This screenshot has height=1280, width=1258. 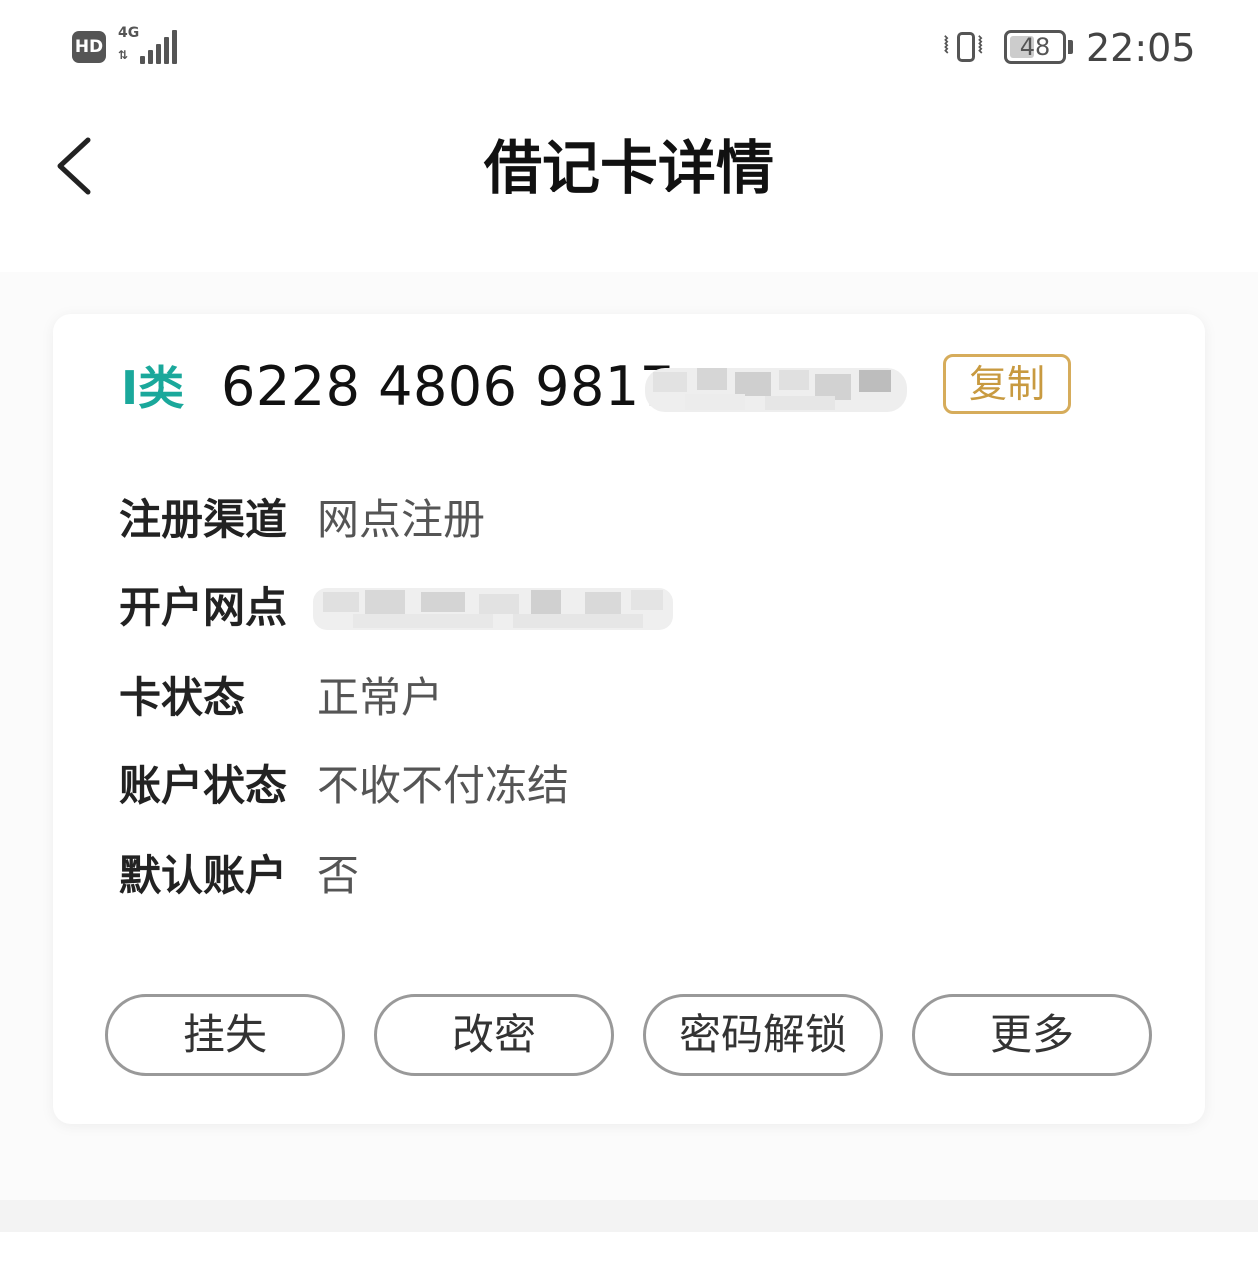 I want to click on field-label: 卡状态, so click(x=182, y=697).